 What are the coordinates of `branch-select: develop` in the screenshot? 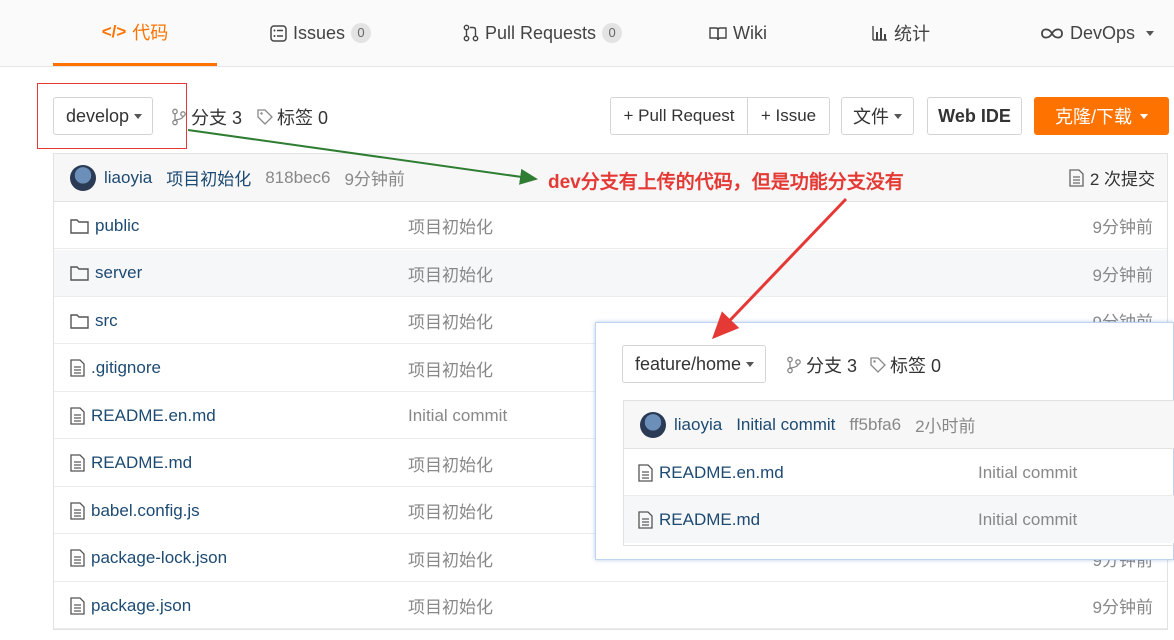 It's located at (103, 116).